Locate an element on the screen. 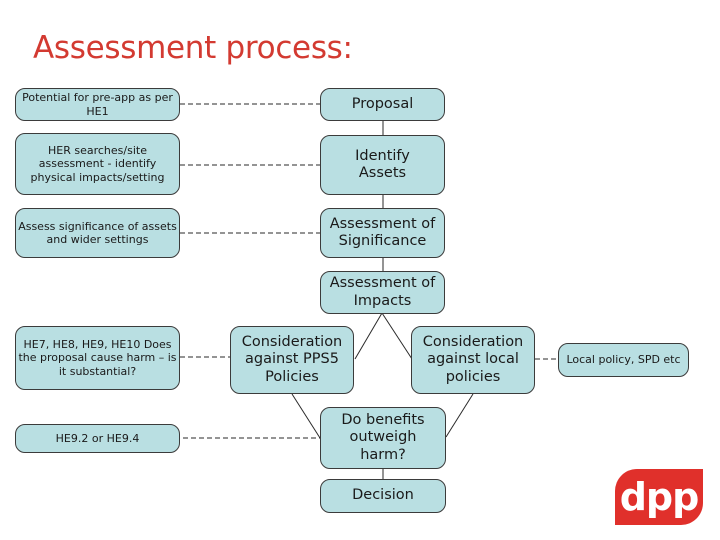 The height and width of the screenshot is (540, 720). step-pps5: Consideration against PPS5 Policies is located at coordinates (292, 360).